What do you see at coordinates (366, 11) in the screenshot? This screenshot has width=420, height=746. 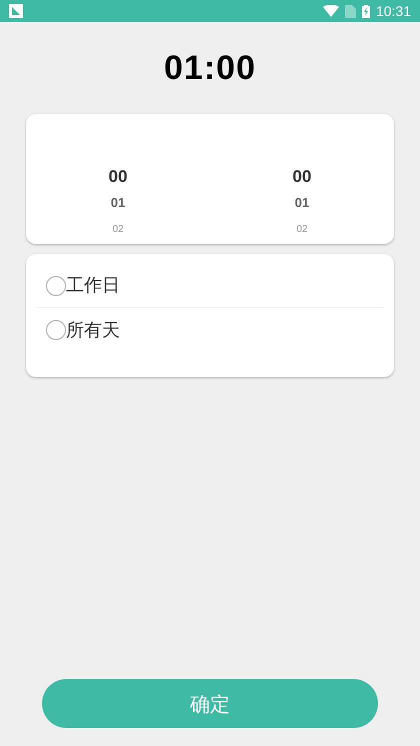 I see `battery-charging-icon` at bounding box center [366, 11].